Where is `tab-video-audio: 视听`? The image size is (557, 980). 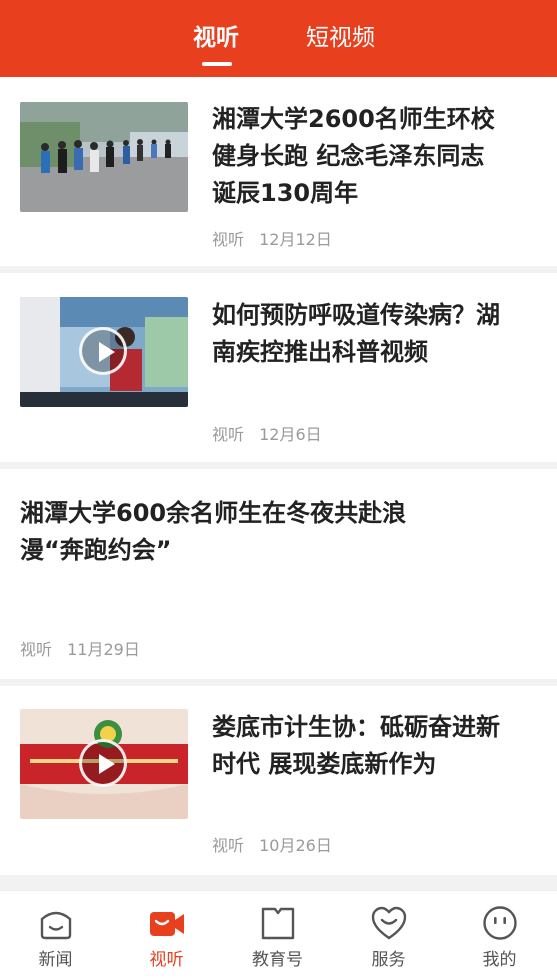 tab-video-audio: 视听 is located at coordinates (216, 38).